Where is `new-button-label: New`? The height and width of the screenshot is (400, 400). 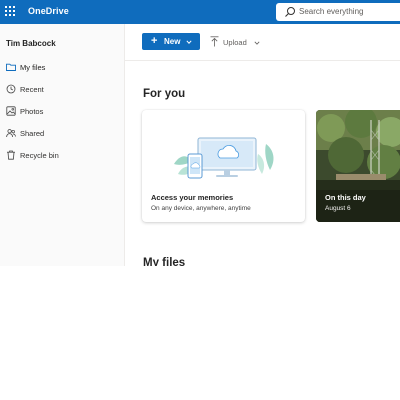 new-button-label: New is located at coordinates (172, 41).